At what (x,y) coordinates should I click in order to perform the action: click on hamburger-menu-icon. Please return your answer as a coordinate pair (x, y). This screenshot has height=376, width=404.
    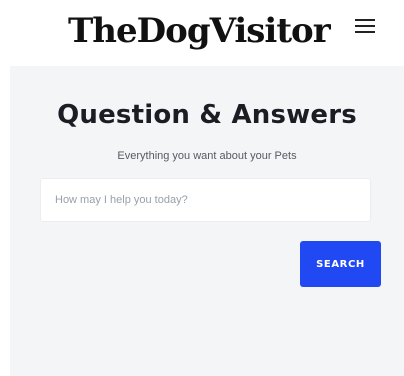
    Looking at the image, I should click on (365, 27).